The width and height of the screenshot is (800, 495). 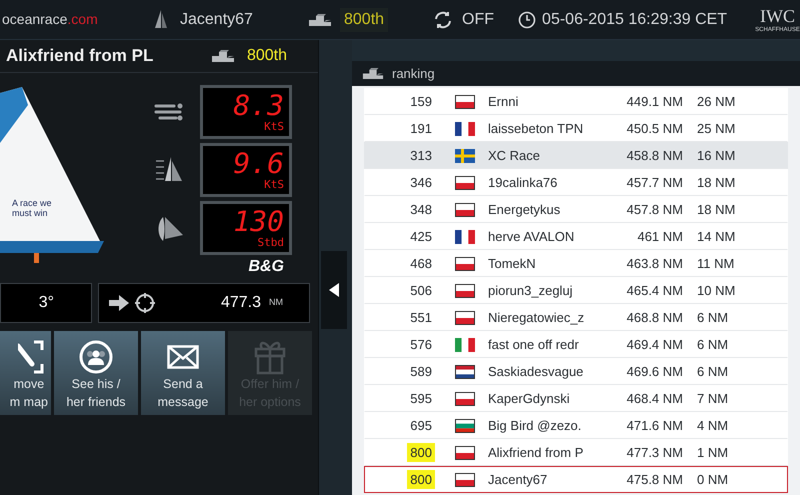 What do you see at coordinates (716, 291) in the screenshot?
I see `gap-cell-text: 10 NM` at bounding box center [716, 291].